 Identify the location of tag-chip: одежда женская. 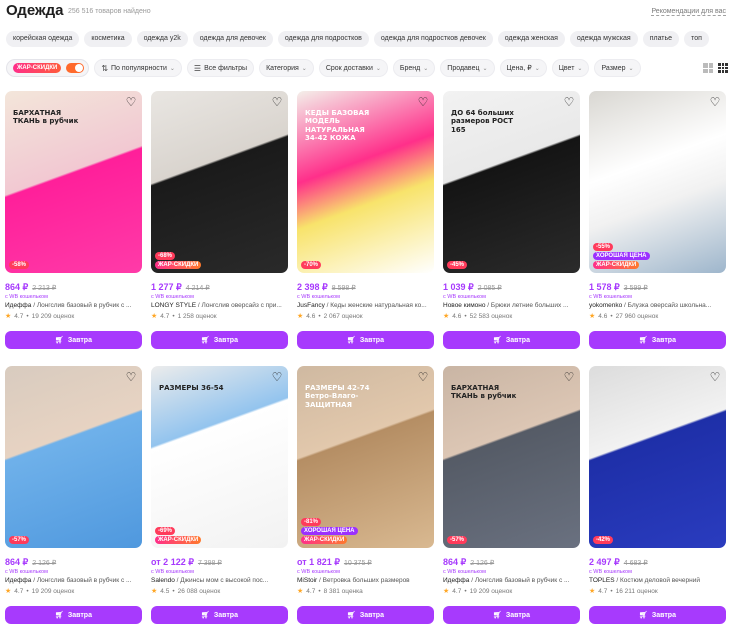
(531, 39).